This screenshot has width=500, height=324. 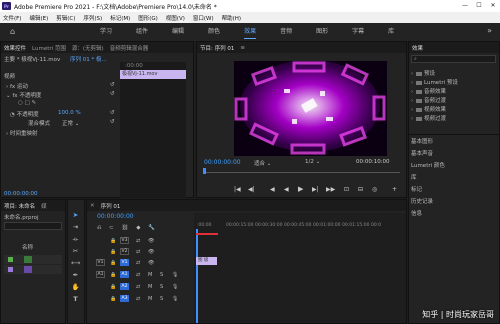 What do you see at coordinates (465, 6) in the screenshot?
I see `minimize-button: —` at bounding box center [465, 6].